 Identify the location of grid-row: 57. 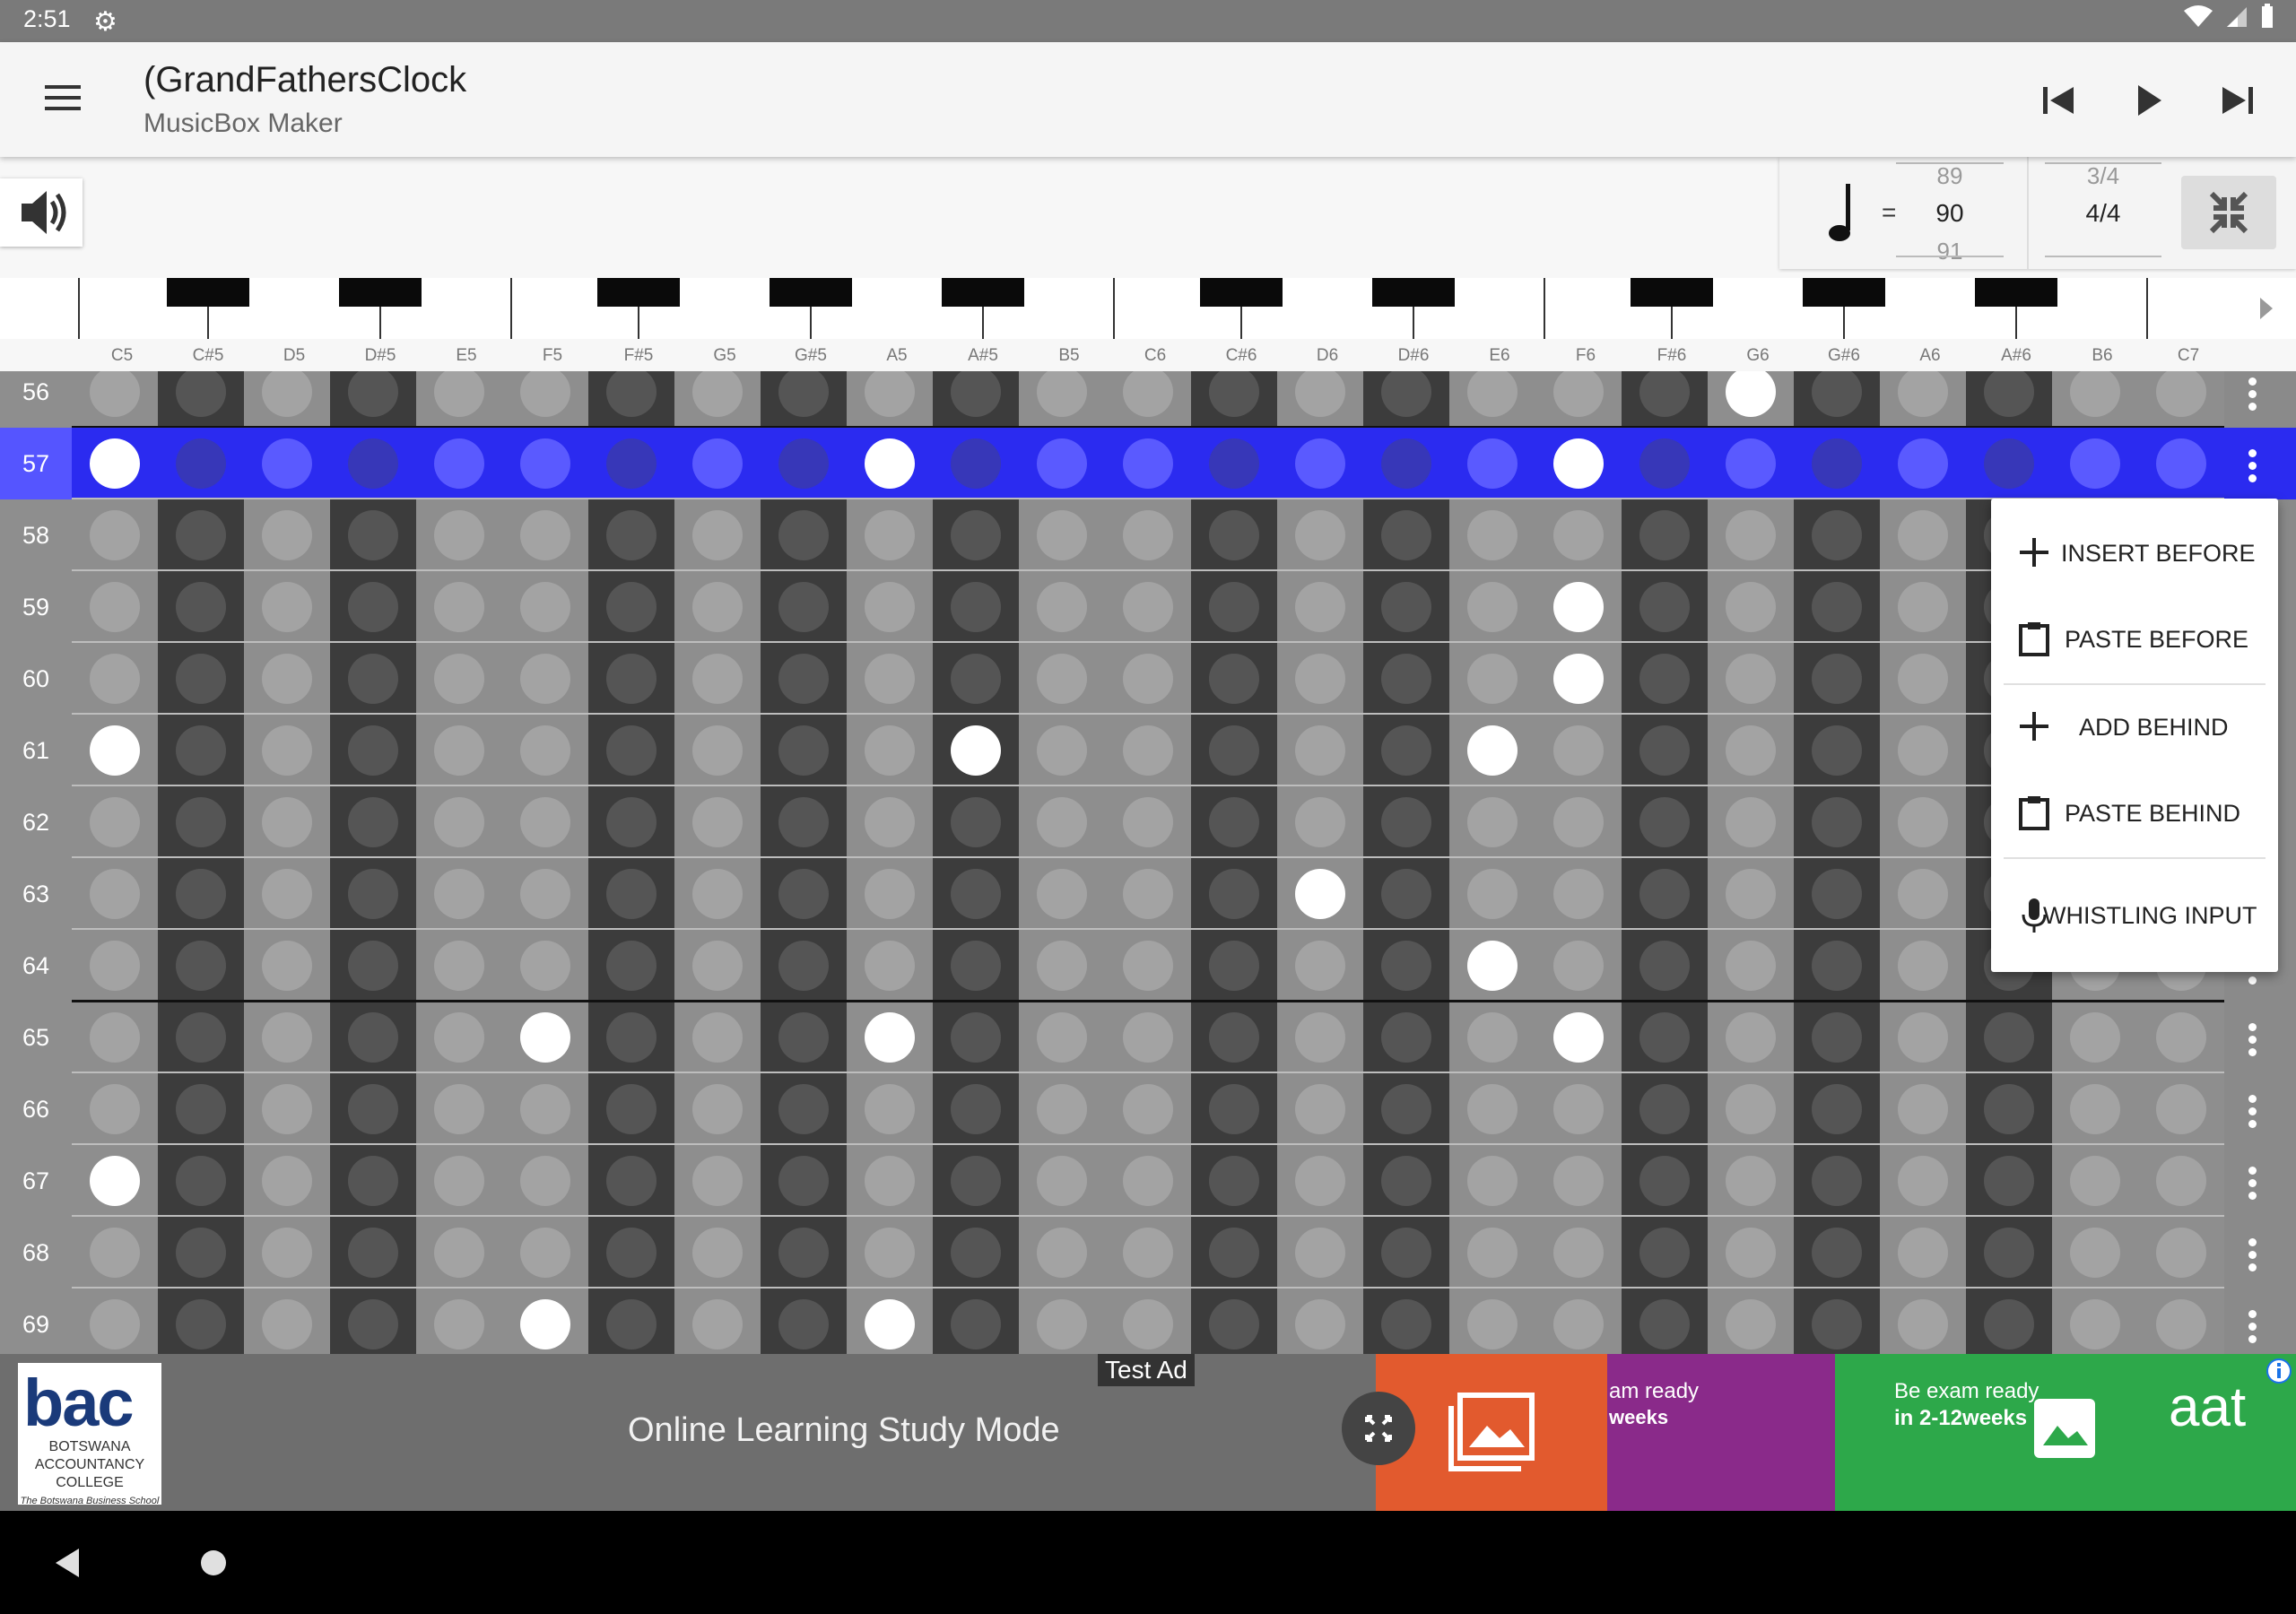
(1148, 463).